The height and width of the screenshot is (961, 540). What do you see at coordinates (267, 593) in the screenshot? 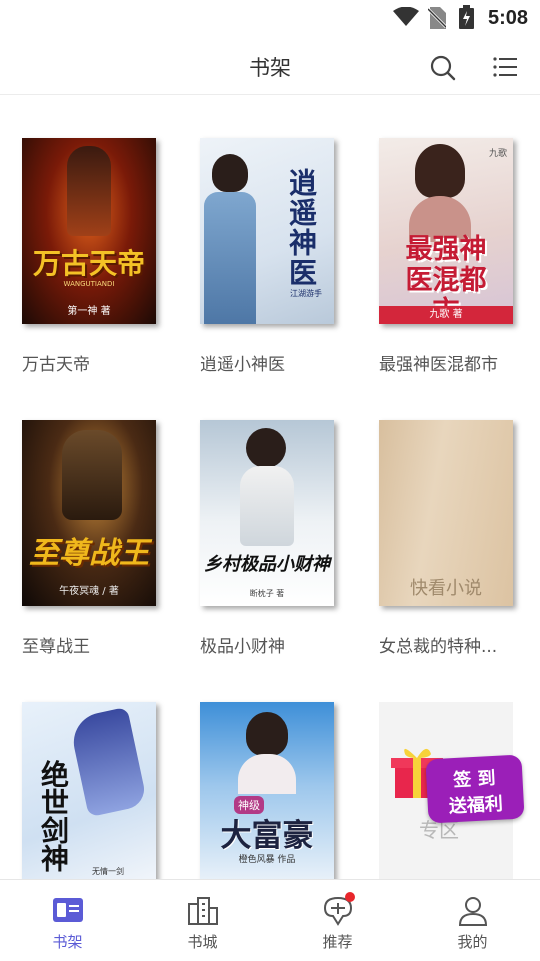
I see `cover-author: 断枕子 著` at bounding box center [267, 593].